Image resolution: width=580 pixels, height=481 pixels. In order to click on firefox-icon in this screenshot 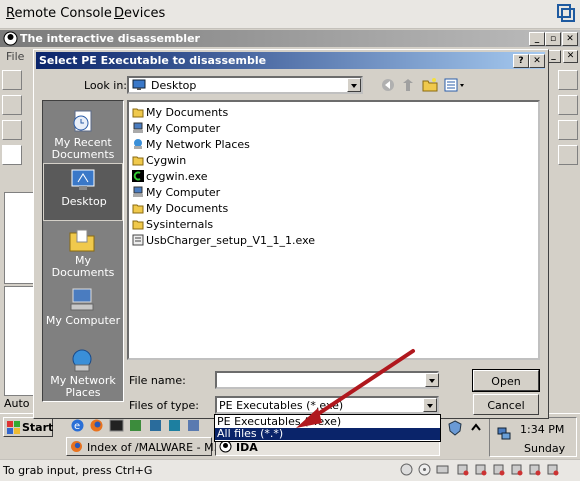, I will do `click(96, 425)`.